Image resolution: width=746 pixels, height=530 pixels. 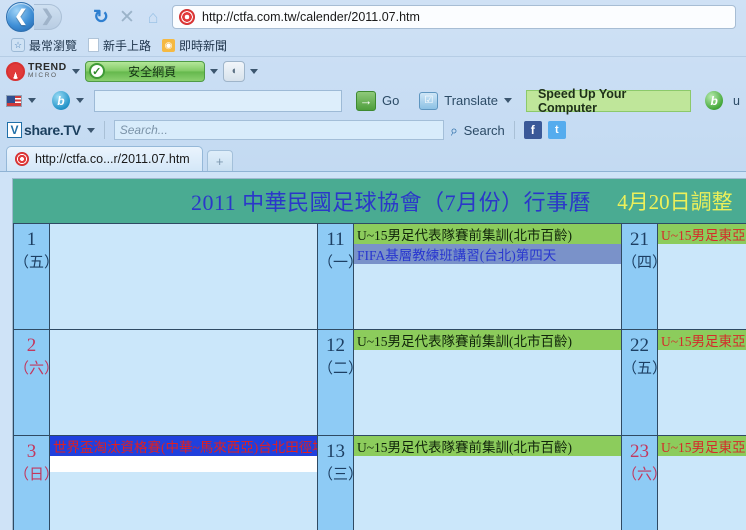 What do you see at coordinates (47, 70) in the screenshot?
I see `trend-micro-wordmark: TREND MICRO` at bounding box center [47, 70].